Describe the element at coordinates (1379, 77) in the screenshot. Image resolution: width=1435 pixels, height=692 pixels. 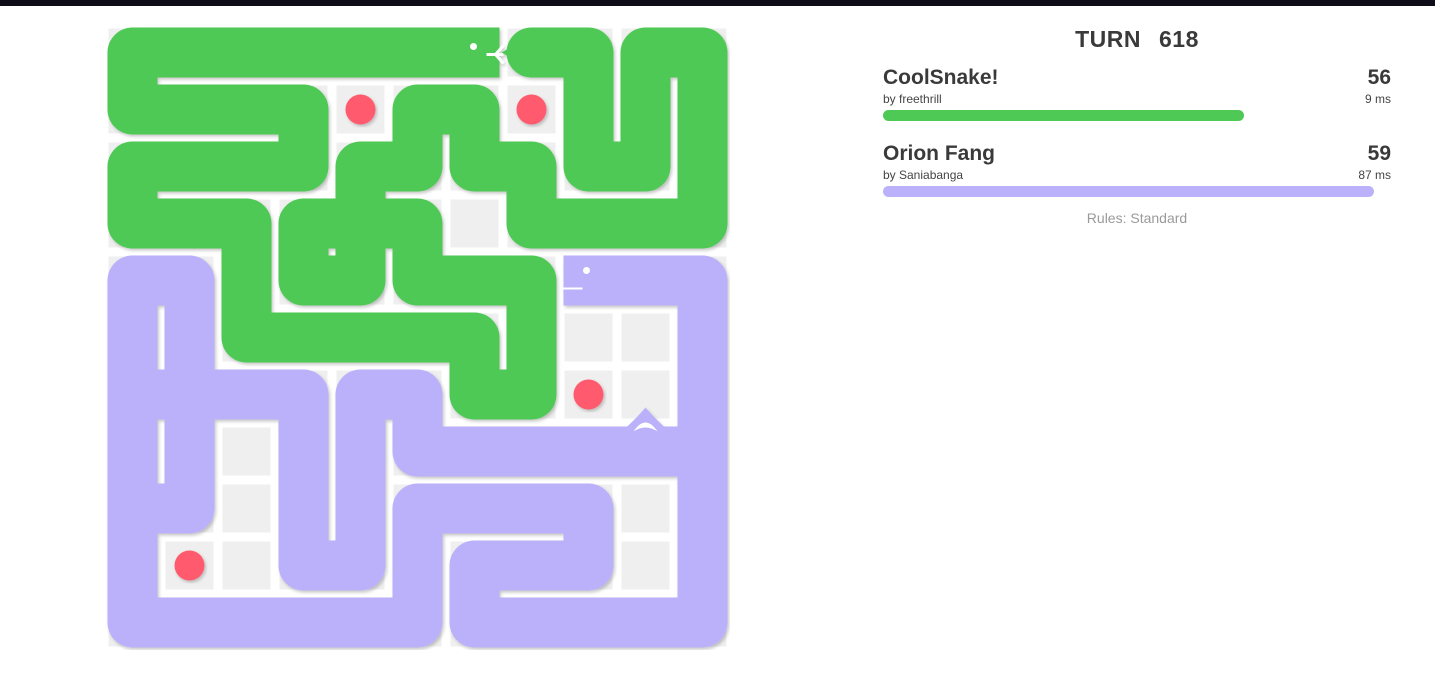
I see `player-score: 56` at that location.